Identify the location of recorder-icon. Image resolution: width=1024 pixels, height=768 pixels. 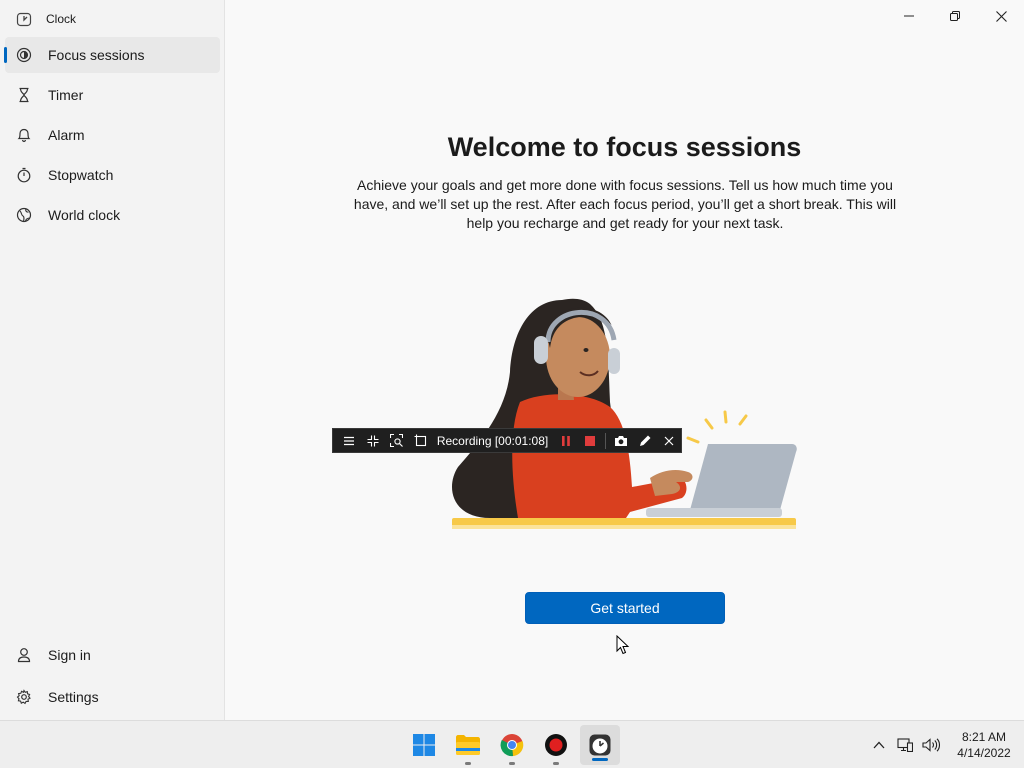
(556, 745).